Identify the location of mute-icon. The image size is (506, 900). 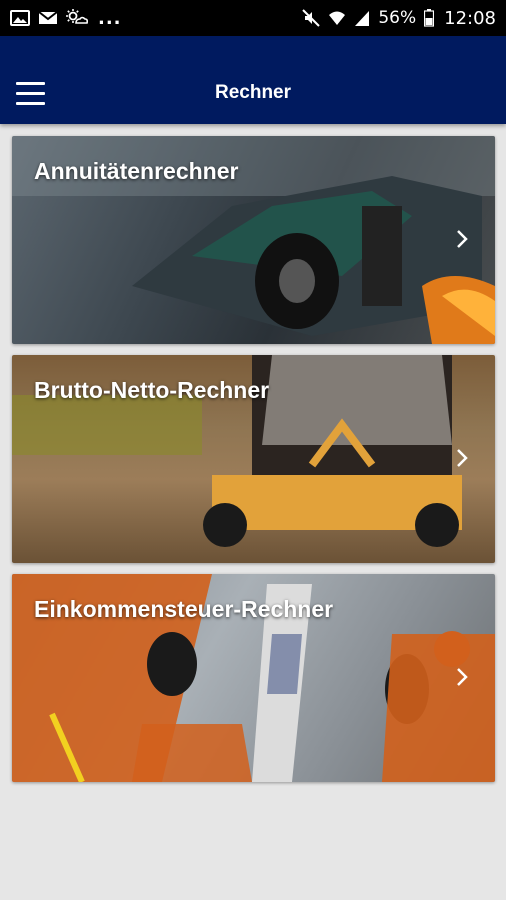
(311, 18).